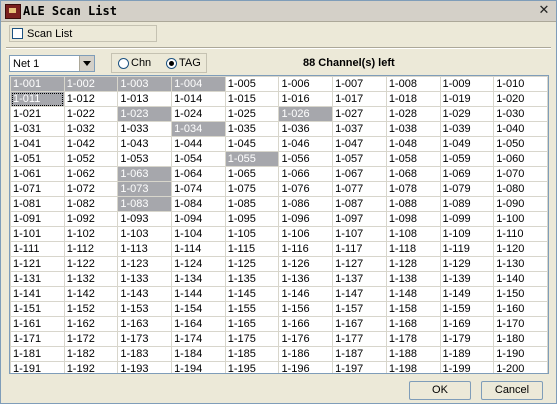  I want to click on channel-cell: 1-046, so click(306, 144).